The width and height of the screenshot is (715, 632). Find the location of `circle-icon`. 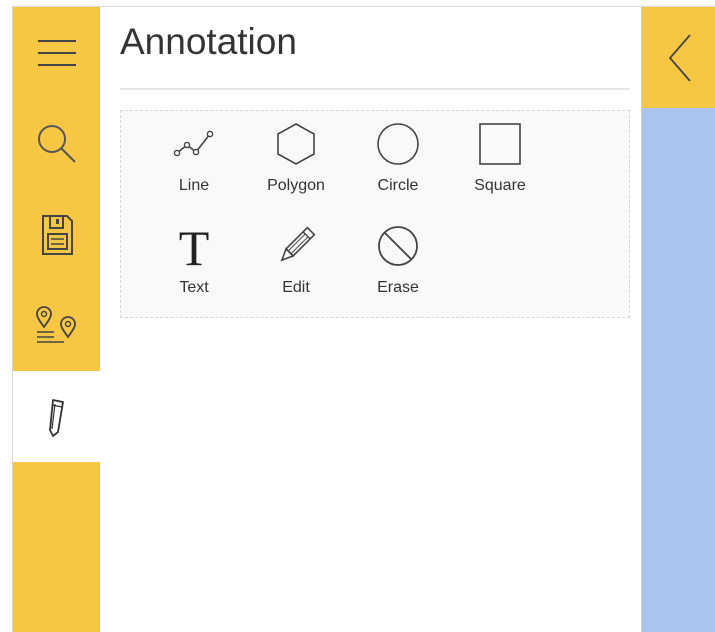

circle-icon is located at coordinates (398, 144).